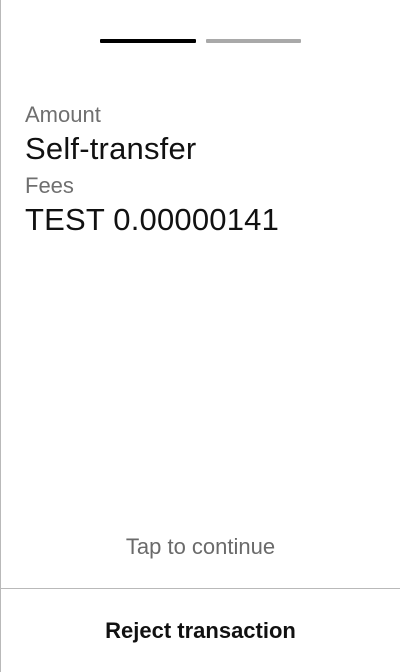 This screenshot has width=400, height=672. I want to click on reject-transaction-button: Reject transaction, so click(200, 631).